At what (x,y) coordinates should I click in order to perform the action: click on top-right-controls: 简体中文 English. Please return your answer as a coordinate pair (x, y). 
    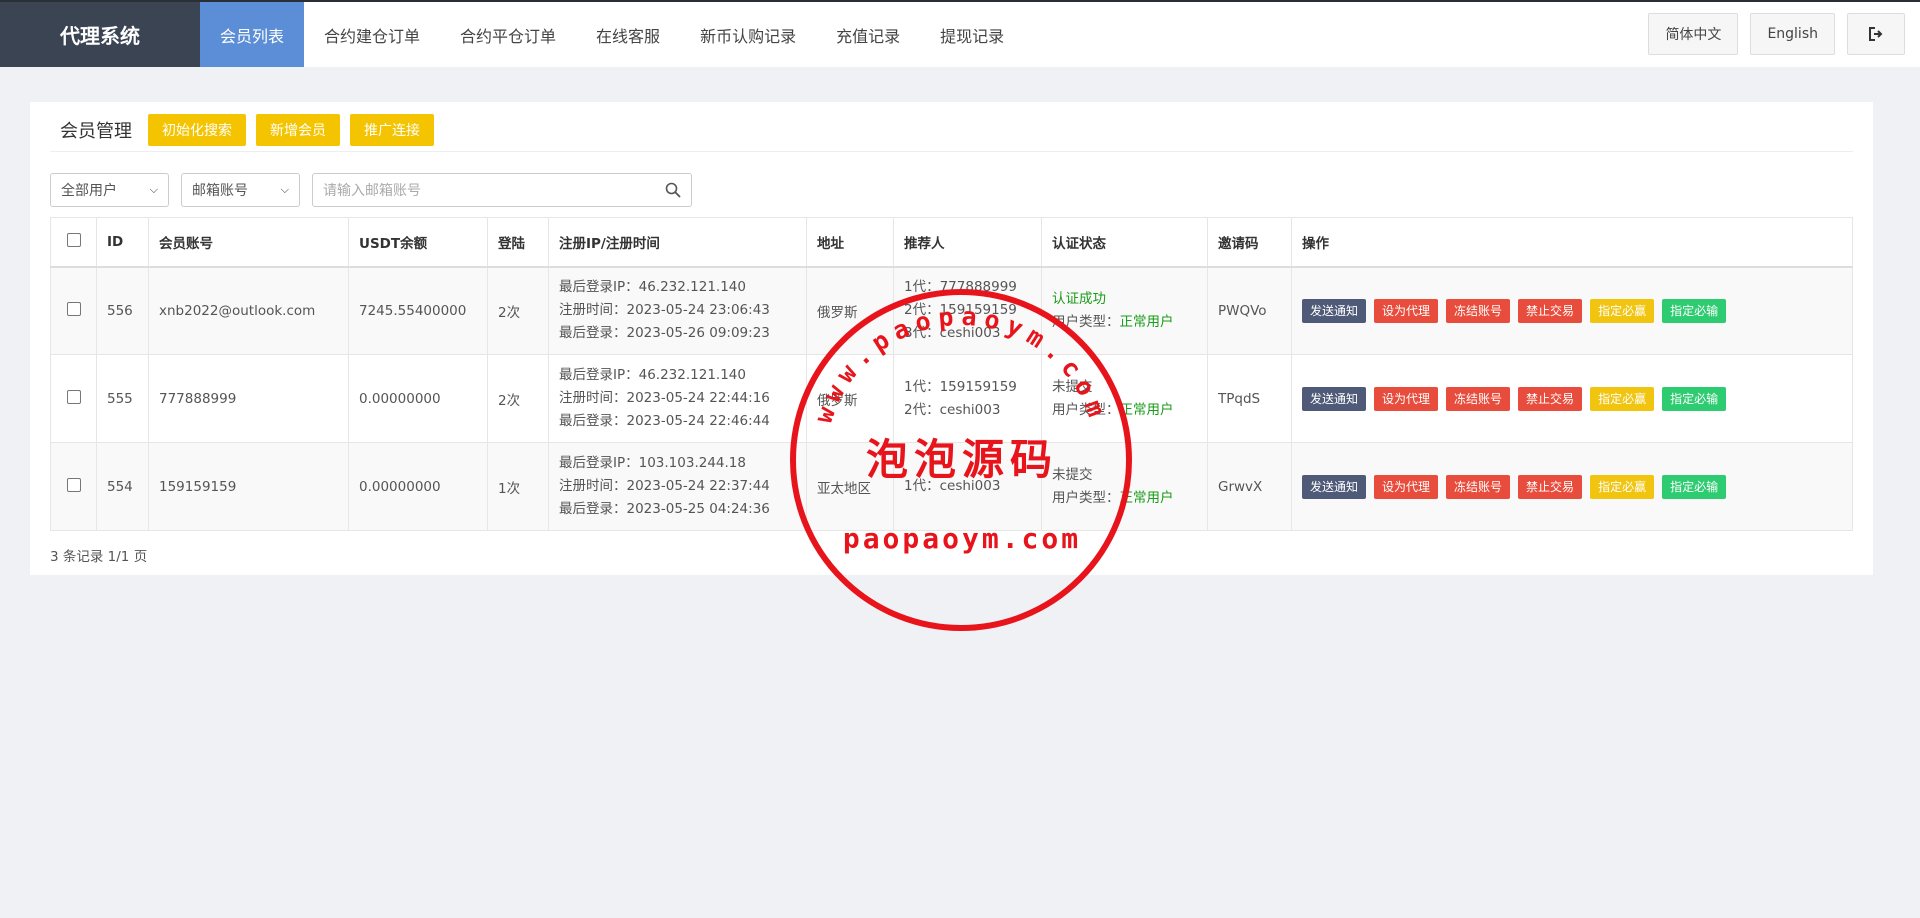
    Looking at the image, I should click on (1776, 34).